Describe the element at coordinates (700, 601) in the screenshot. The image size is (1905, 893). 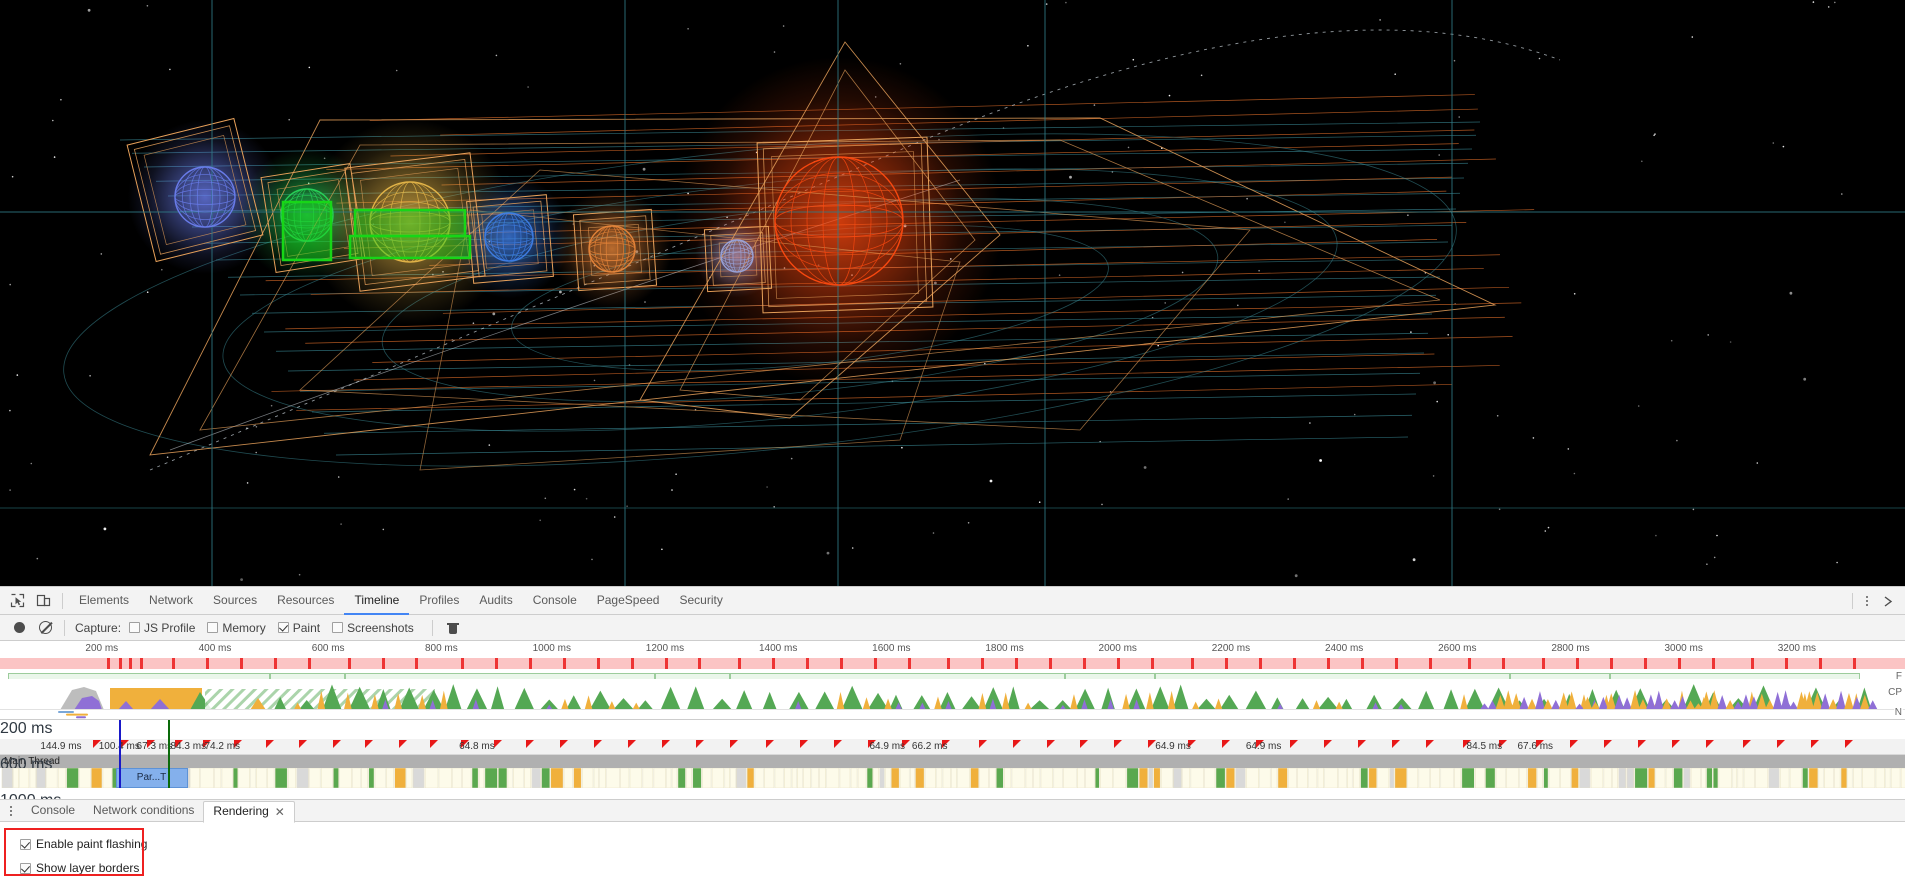
I see `tab-security: Security` at that location.